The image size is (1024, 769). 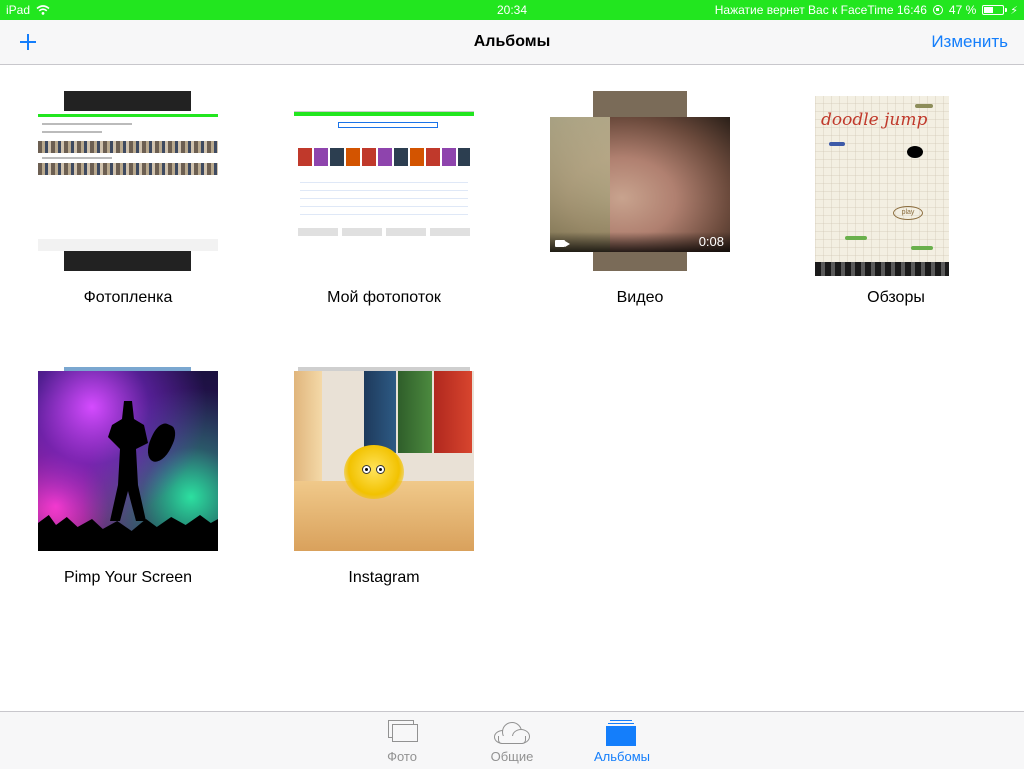 I want to click on album-pimp-your-screen: Pimp Your Screen, so click(x=128, y=476).